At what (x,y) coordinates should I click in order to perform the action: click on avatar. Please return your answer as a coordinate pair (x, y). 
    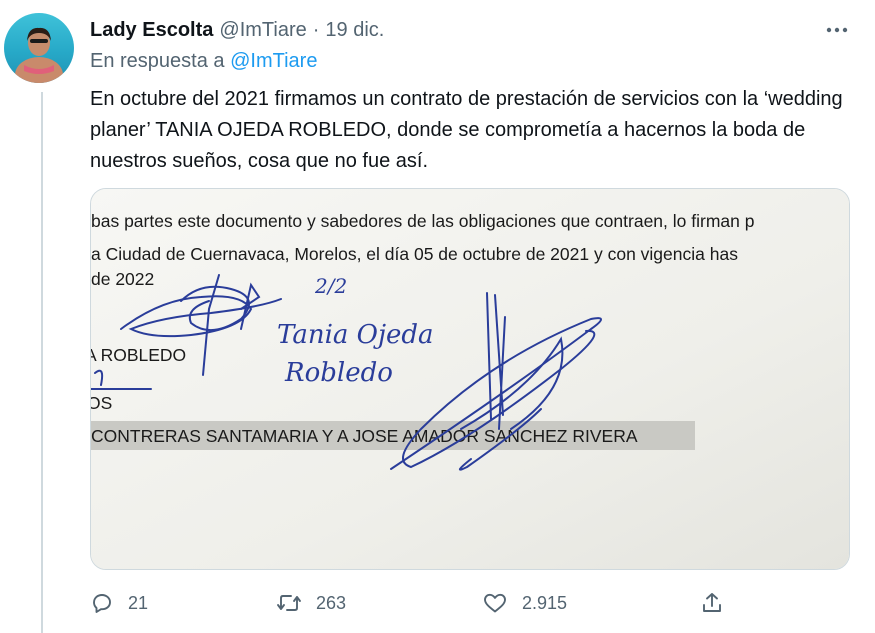
    Looking at the image, I should click on (39, 48).